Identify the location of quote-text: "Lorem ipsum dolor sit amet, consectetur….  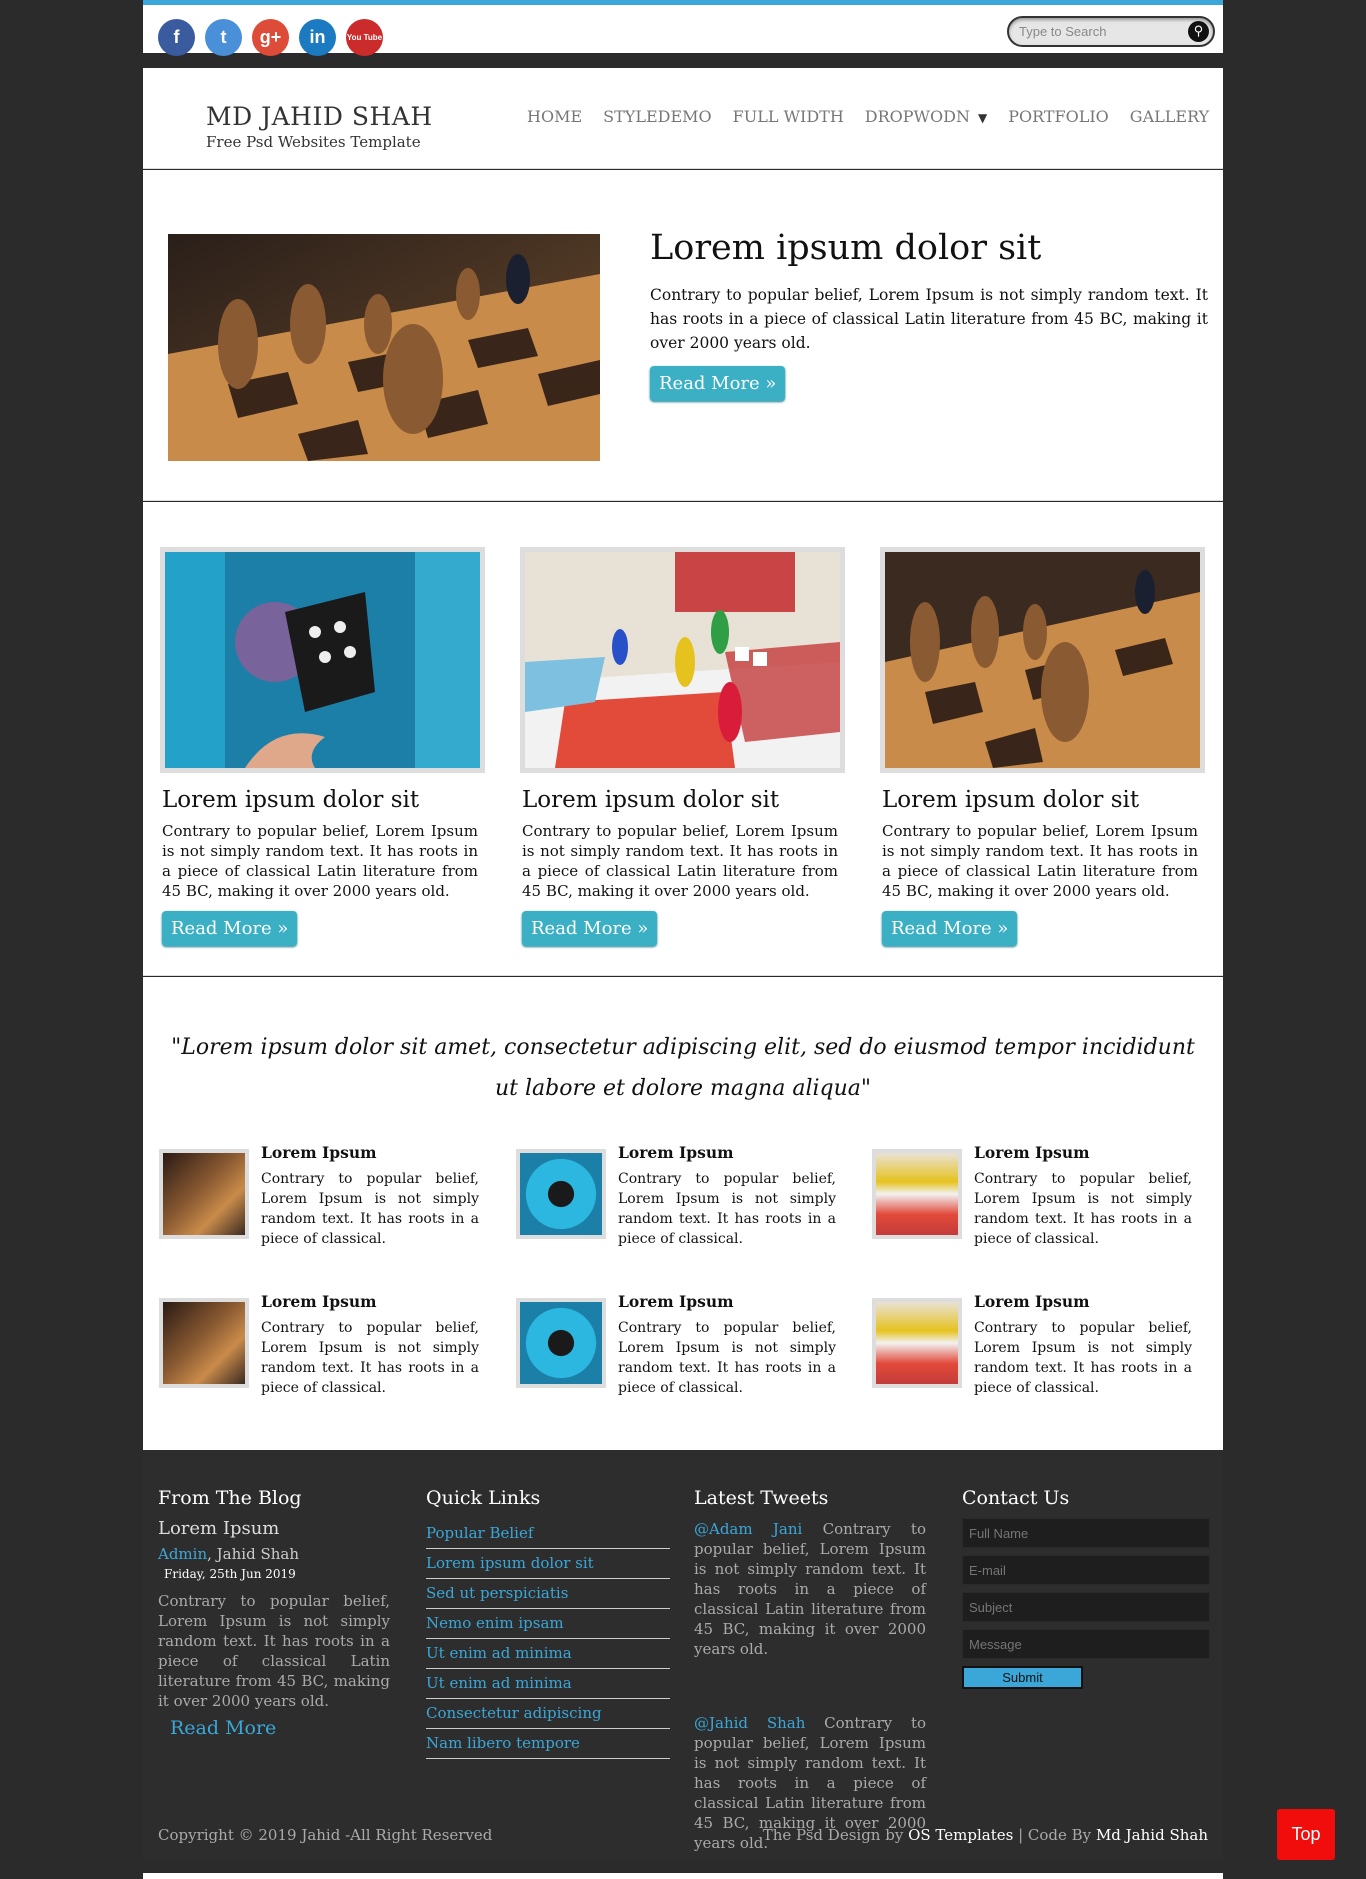
(683, 1068).